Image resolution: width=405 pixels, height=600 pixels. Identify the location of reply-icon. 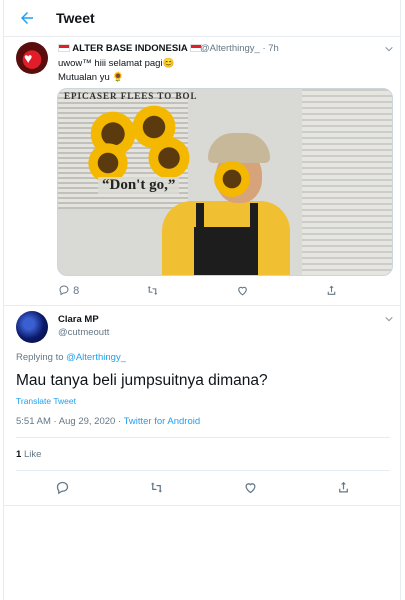
(62, 487).